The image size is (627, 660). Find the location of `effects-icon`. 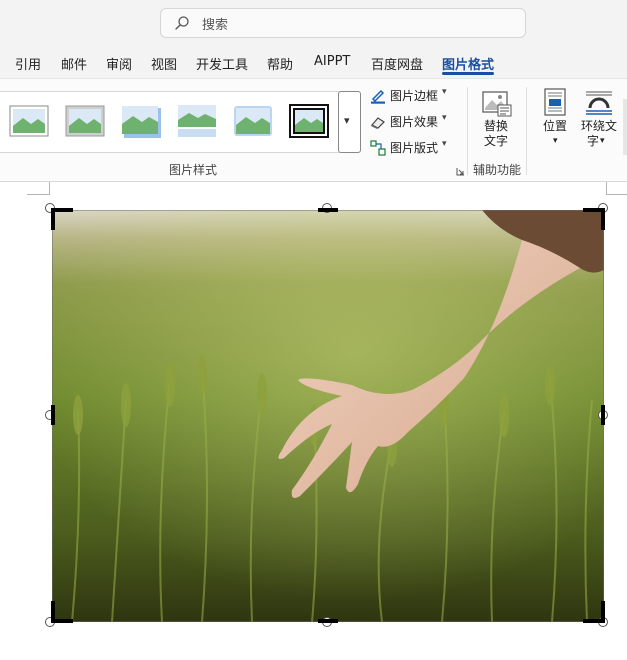

effects-icon is located at coordinates (378, 123).